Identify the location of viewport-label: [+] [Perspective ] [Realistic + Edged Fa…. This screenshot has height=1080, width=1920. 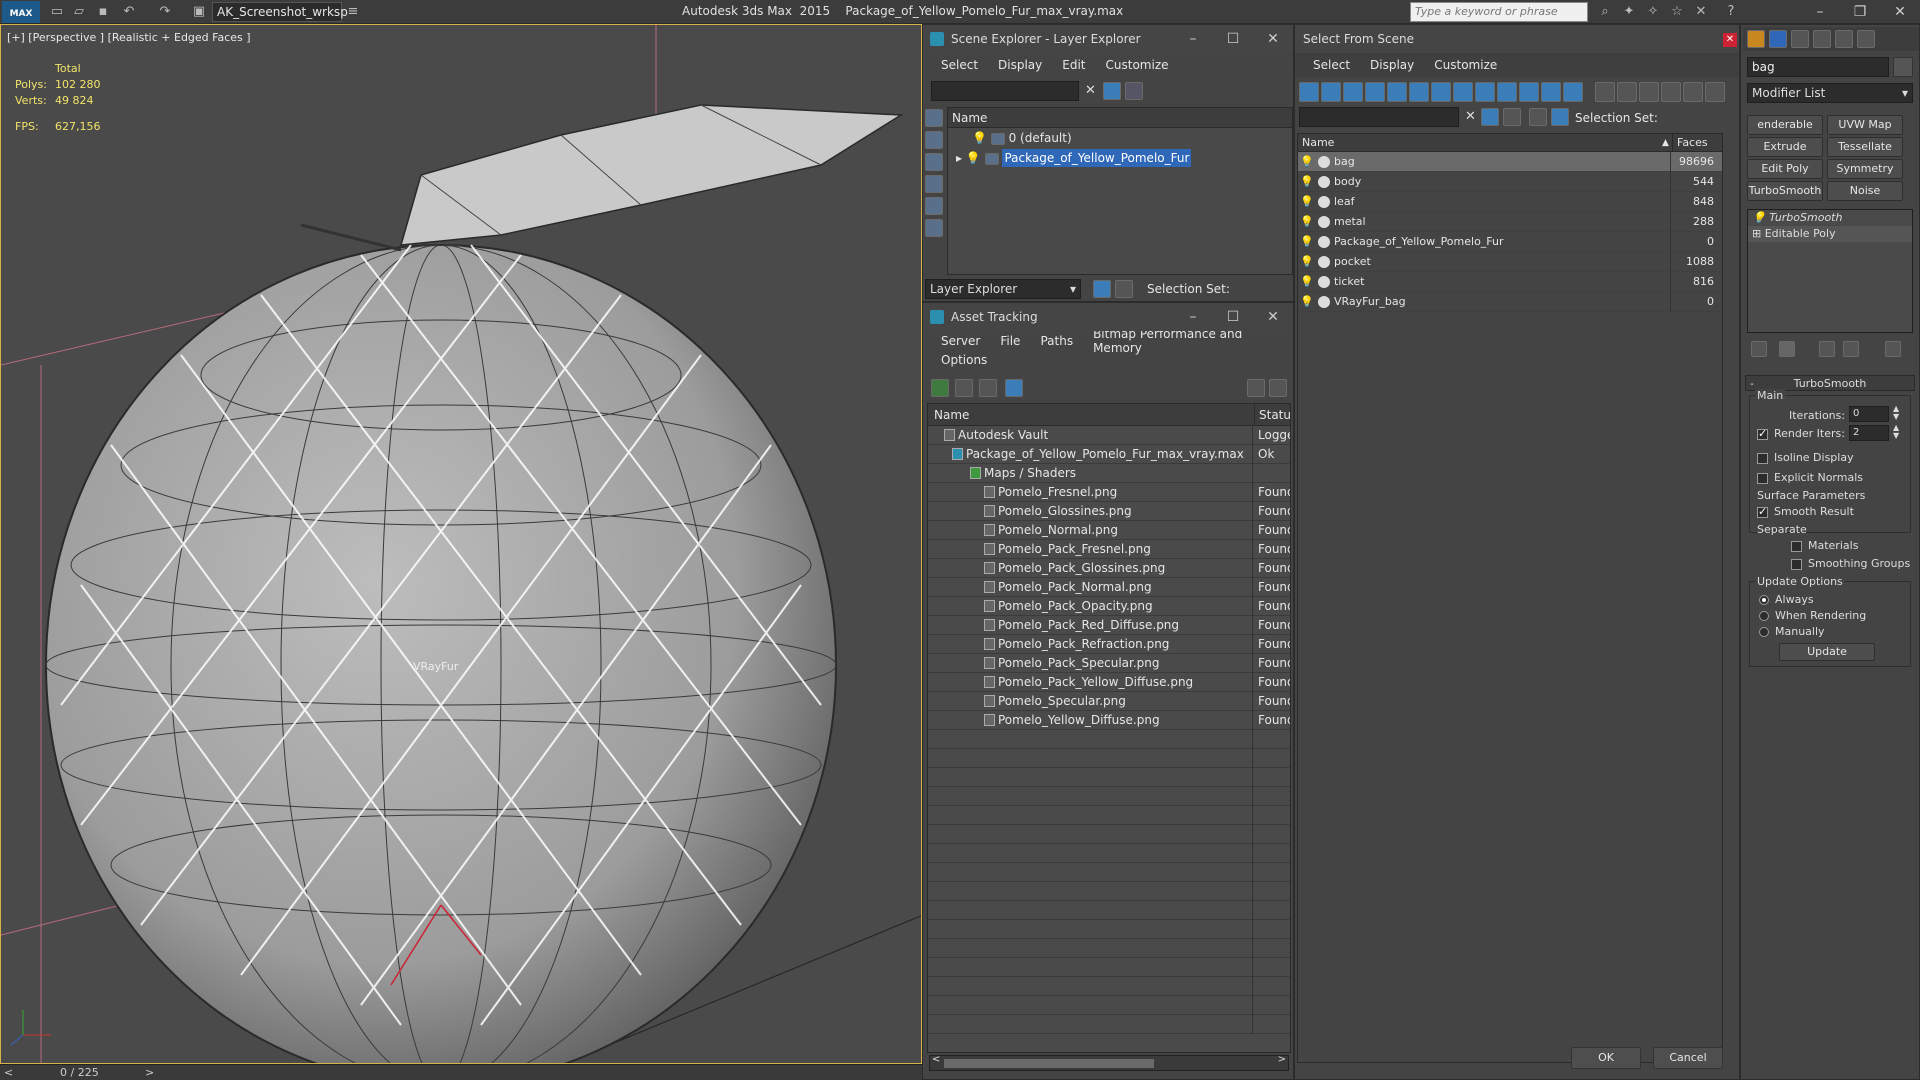
(129, 37).